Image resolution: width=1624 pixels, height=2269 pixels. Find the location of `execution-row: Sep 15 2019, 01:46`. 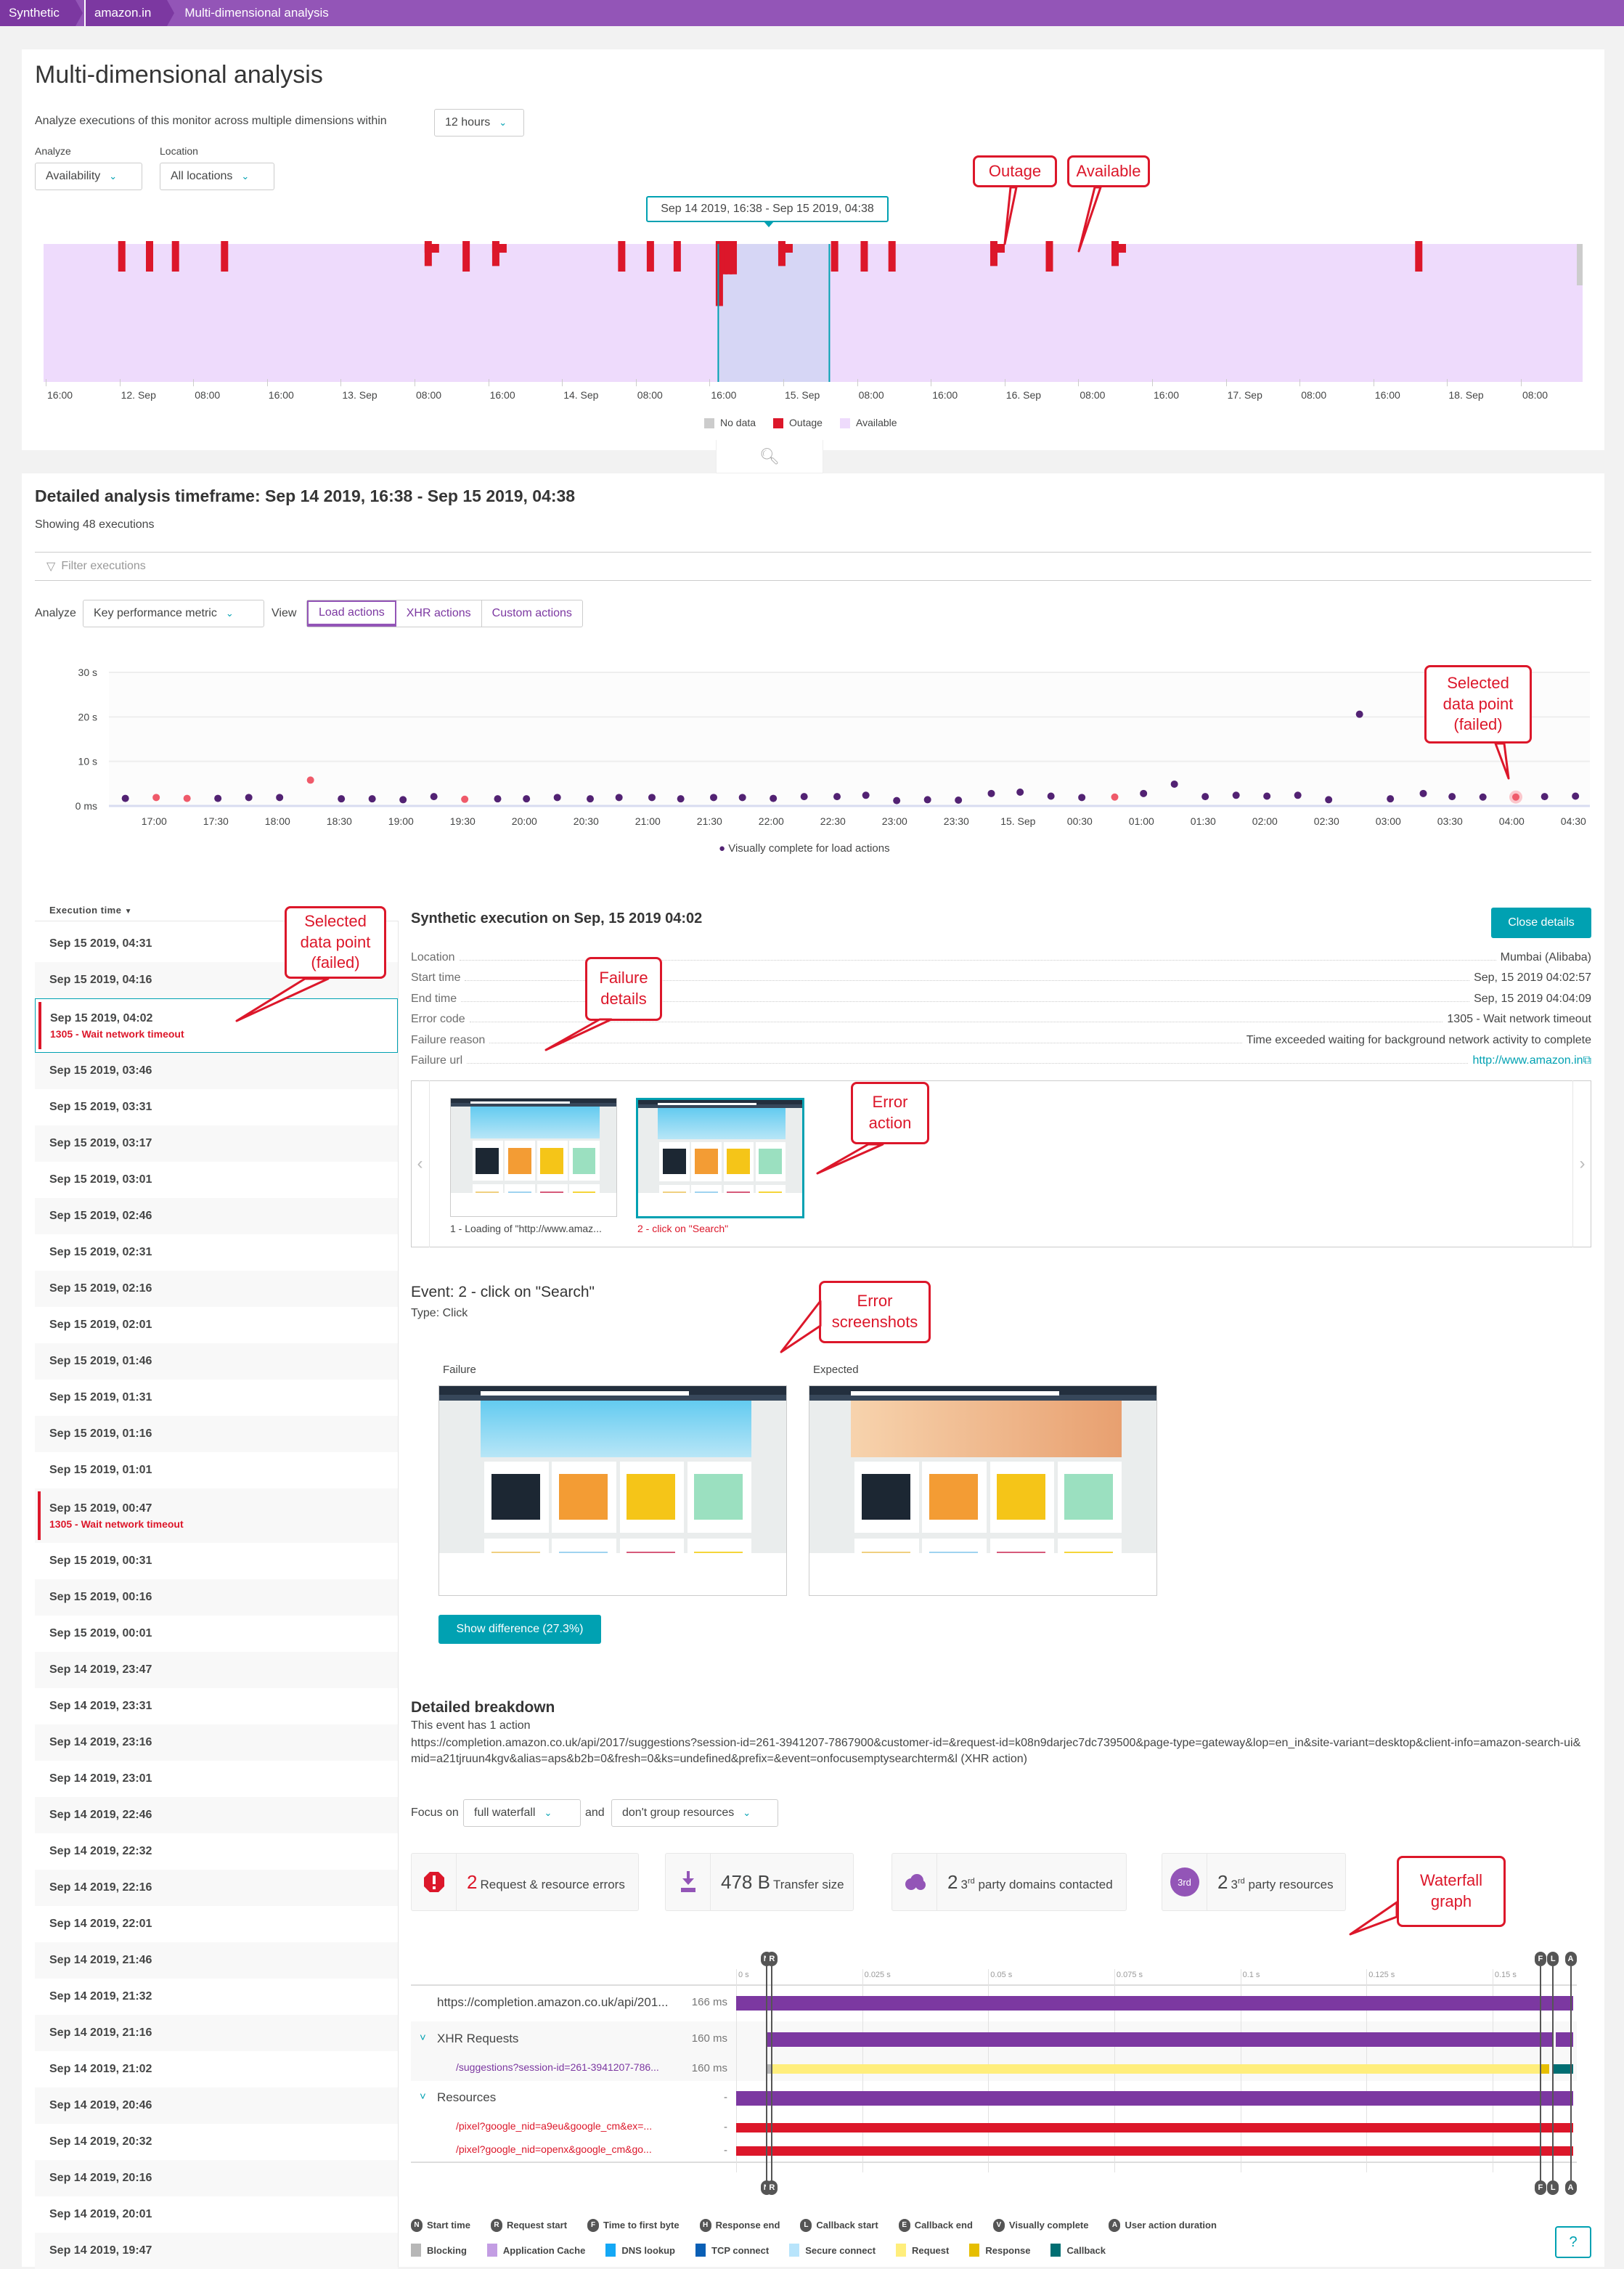

execution-row: Sep 15 2019, 01:46 is located at coordinates (217, 1361).